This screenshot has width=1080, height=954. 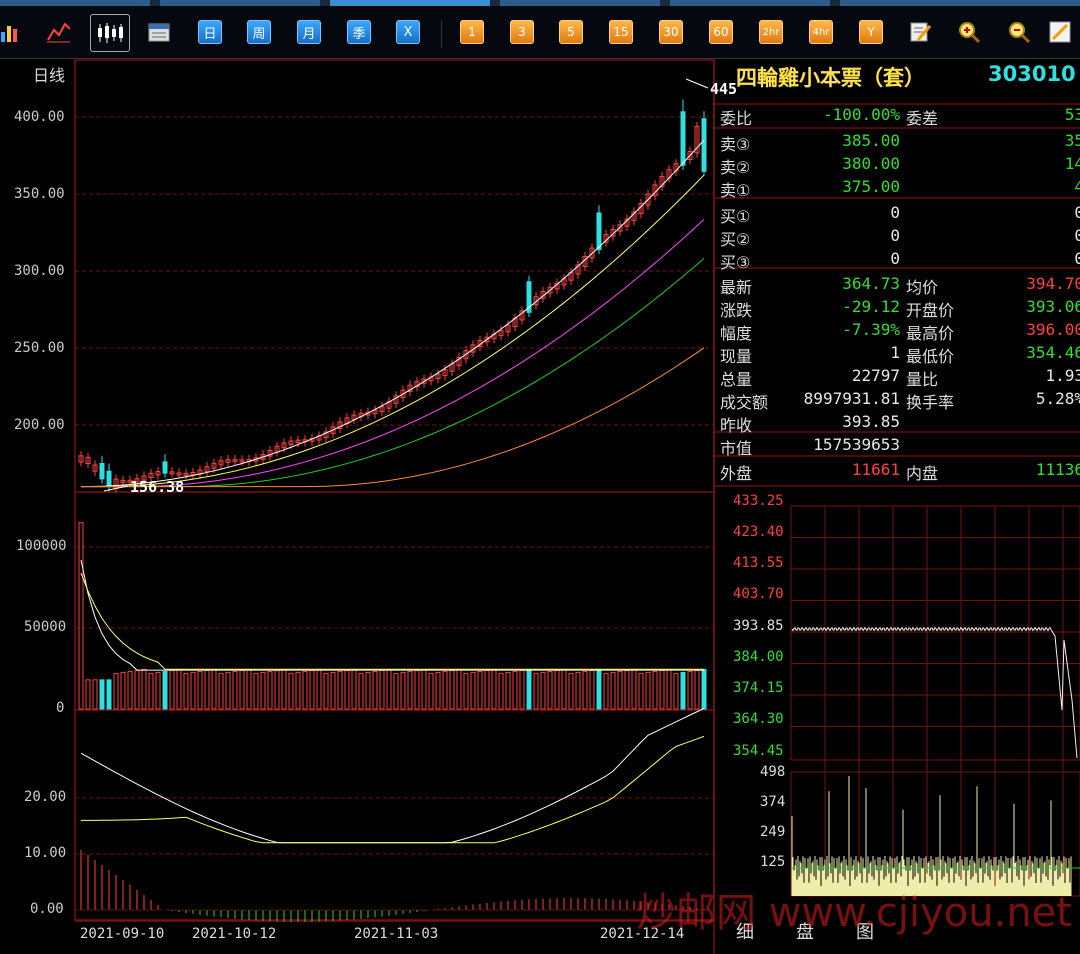 What do you see at coordinates (758, 626) in the screenshot?
I see `intraday-price-tick: 393.85` at bounding box center [758, 626].